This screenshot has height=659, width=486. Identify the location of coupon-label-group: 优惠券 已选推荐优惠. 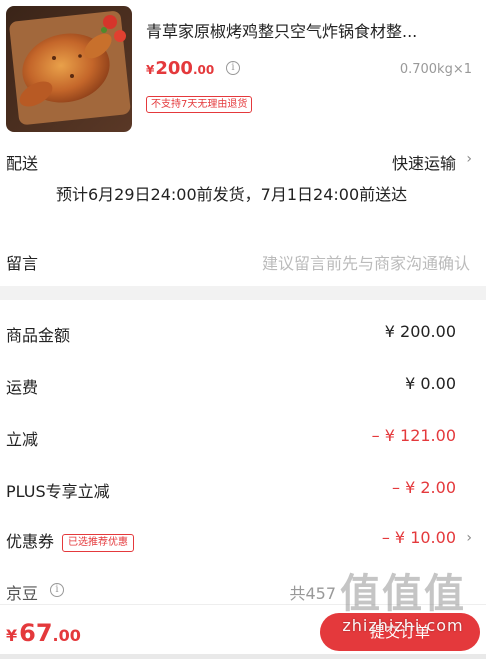
(70, 540).